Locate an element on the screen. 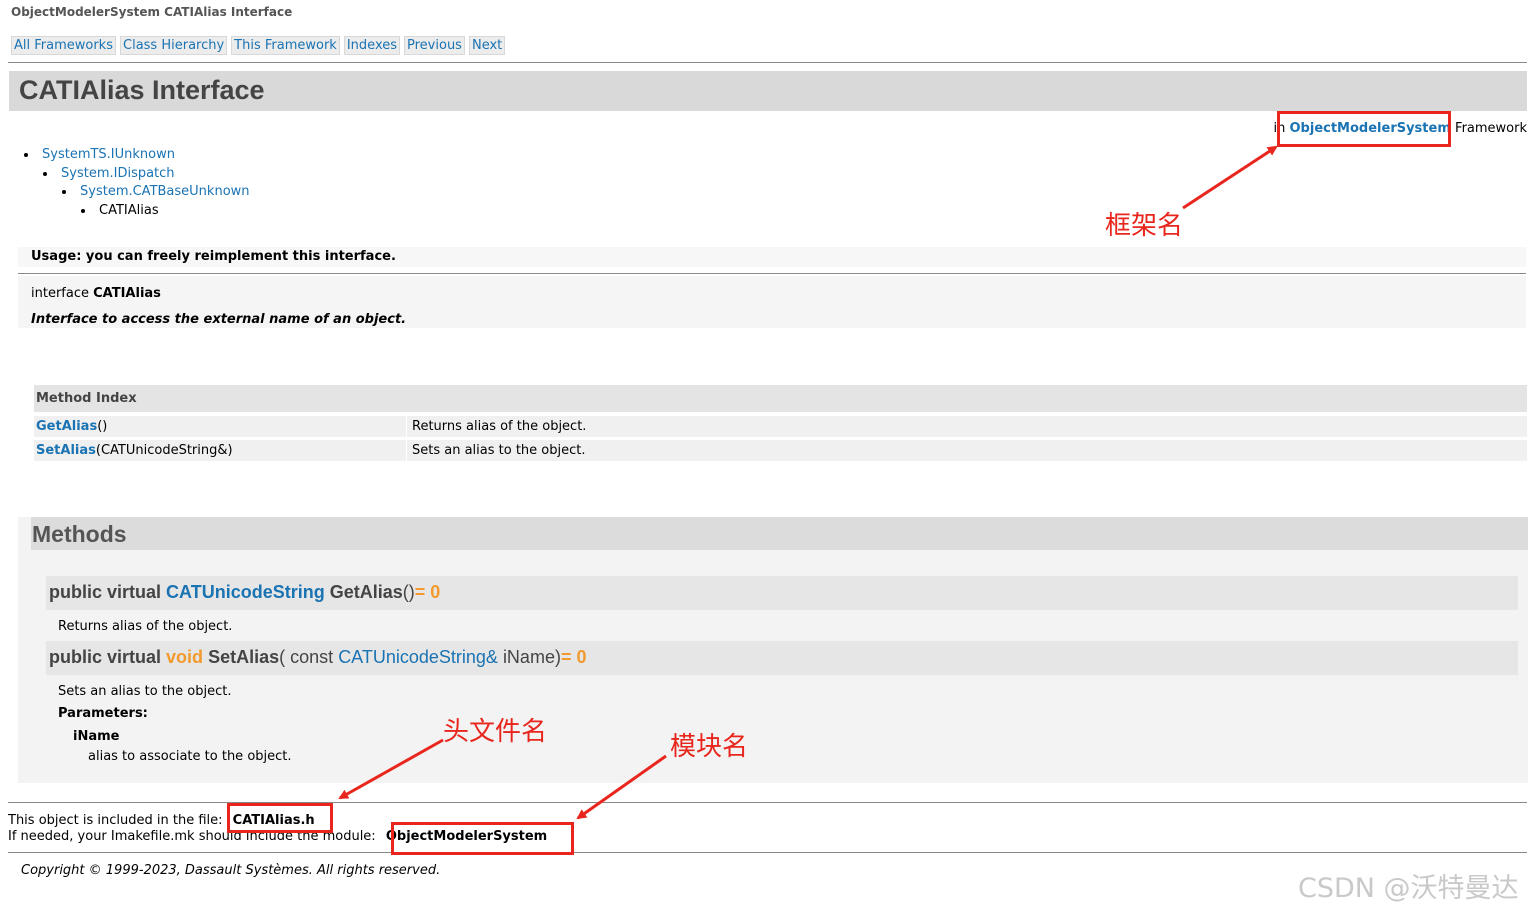  watermark: CSDN @沃特曼达 is located at coordinates (1408, 888).